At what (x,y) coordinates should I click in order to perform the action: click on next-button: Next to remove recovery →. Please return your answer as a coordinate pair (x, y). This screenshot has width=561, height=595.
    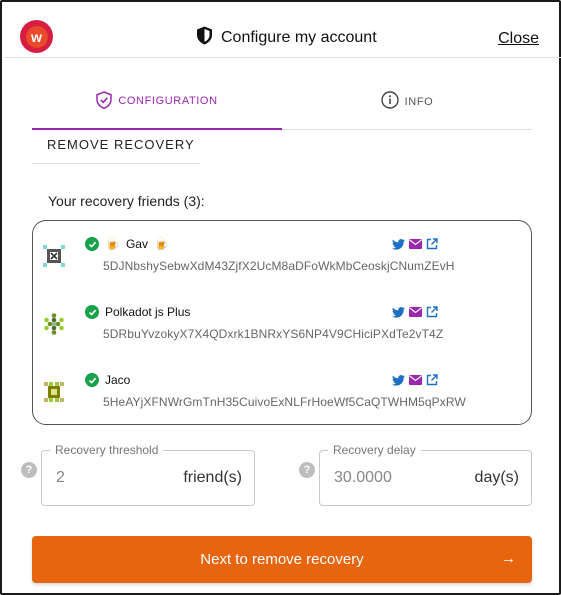
    Looking at the image, I should click on (282, 559).